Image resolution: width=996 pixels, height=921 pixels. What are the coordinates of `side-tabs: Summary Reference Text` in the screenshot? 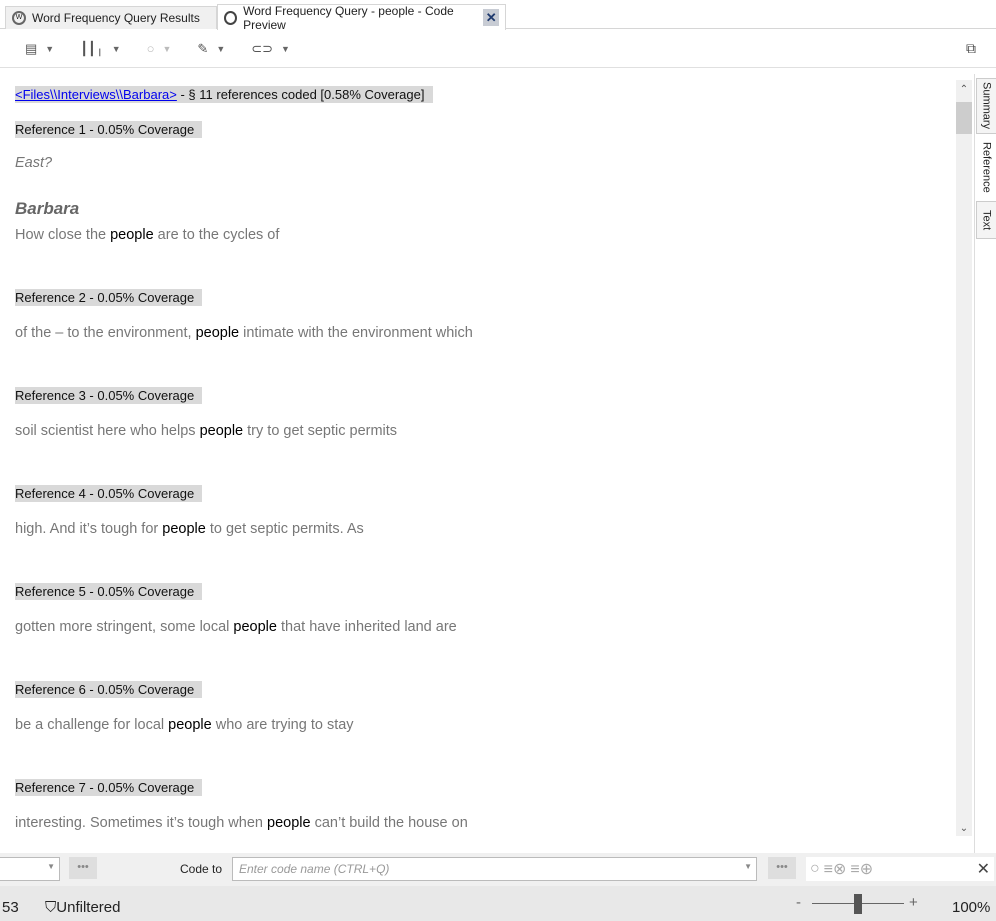 It's located at (985, 464).